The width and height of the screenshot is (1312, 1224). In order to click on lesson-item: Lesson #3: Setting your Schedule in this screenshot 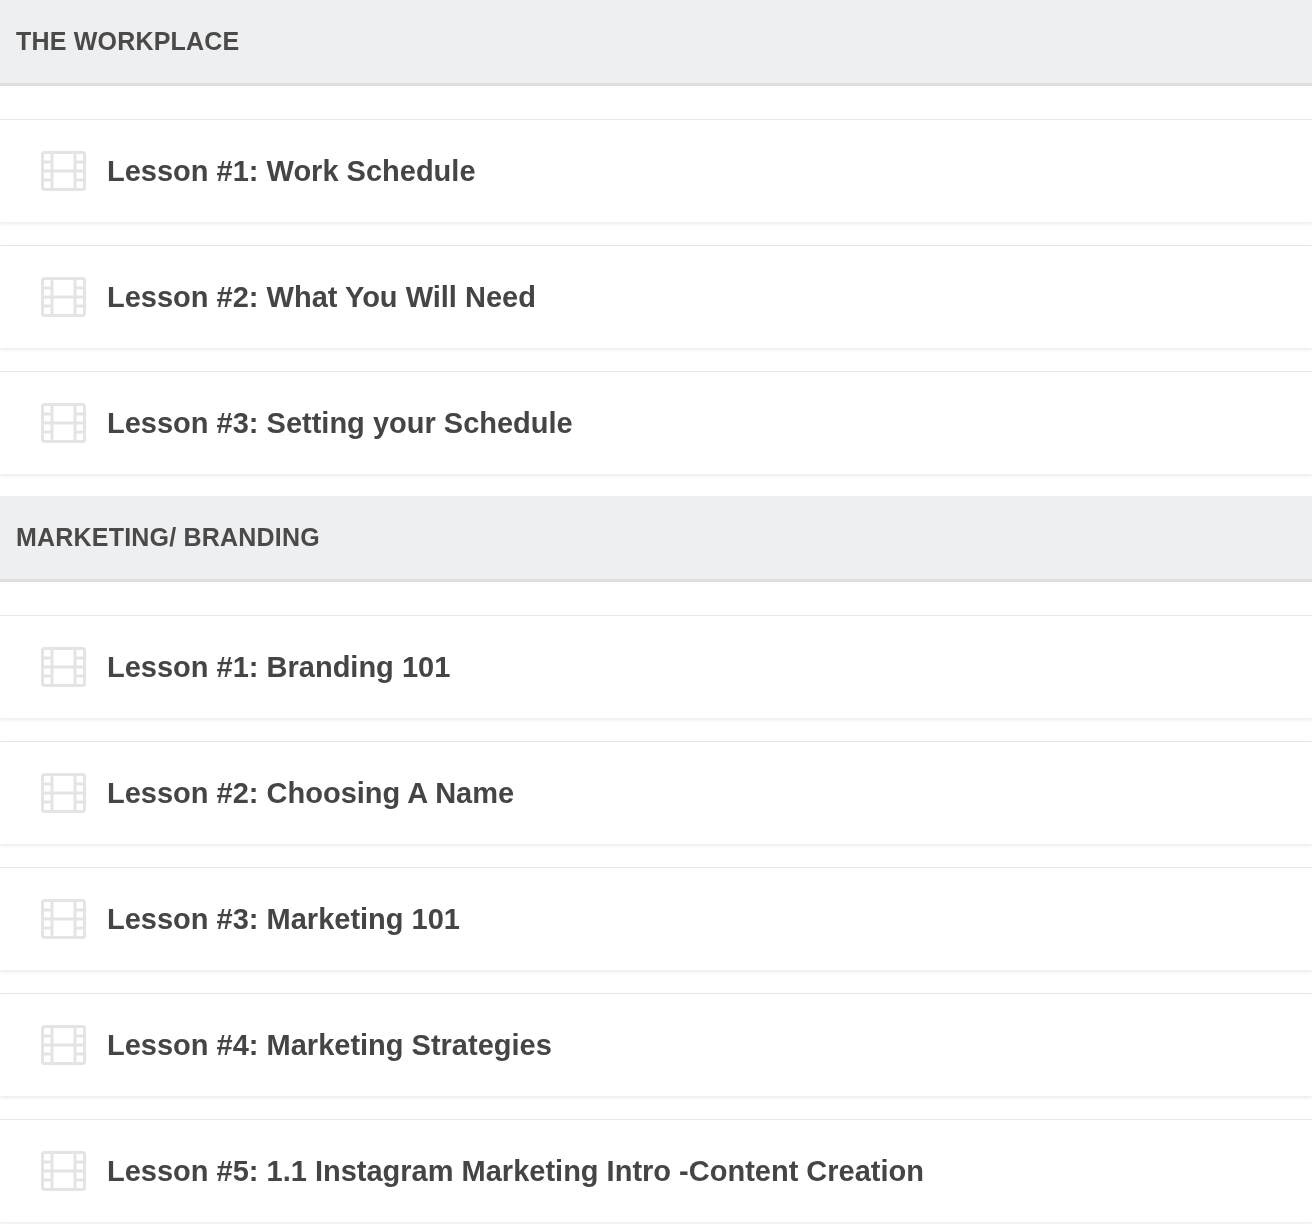, I will do `click(656, 422)`.